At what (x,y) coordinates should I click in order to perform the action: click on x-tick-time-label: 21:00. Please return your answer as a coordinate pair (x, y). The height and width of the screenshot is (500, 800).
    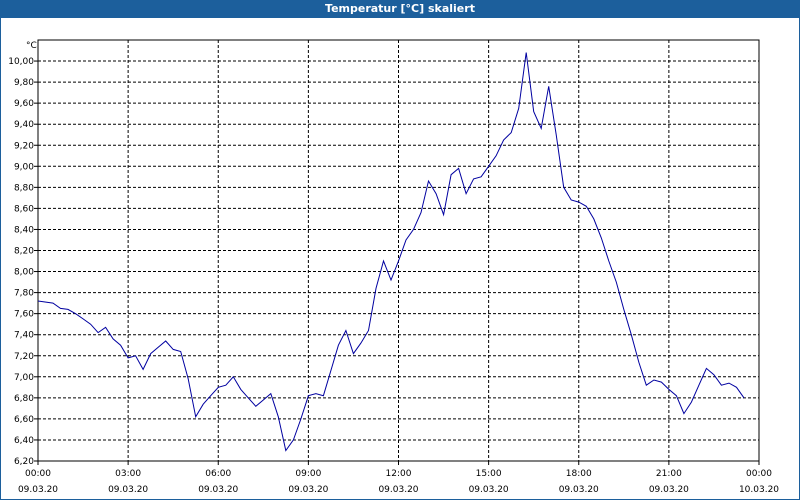
    Looking at the image, I should click on (669, 474).